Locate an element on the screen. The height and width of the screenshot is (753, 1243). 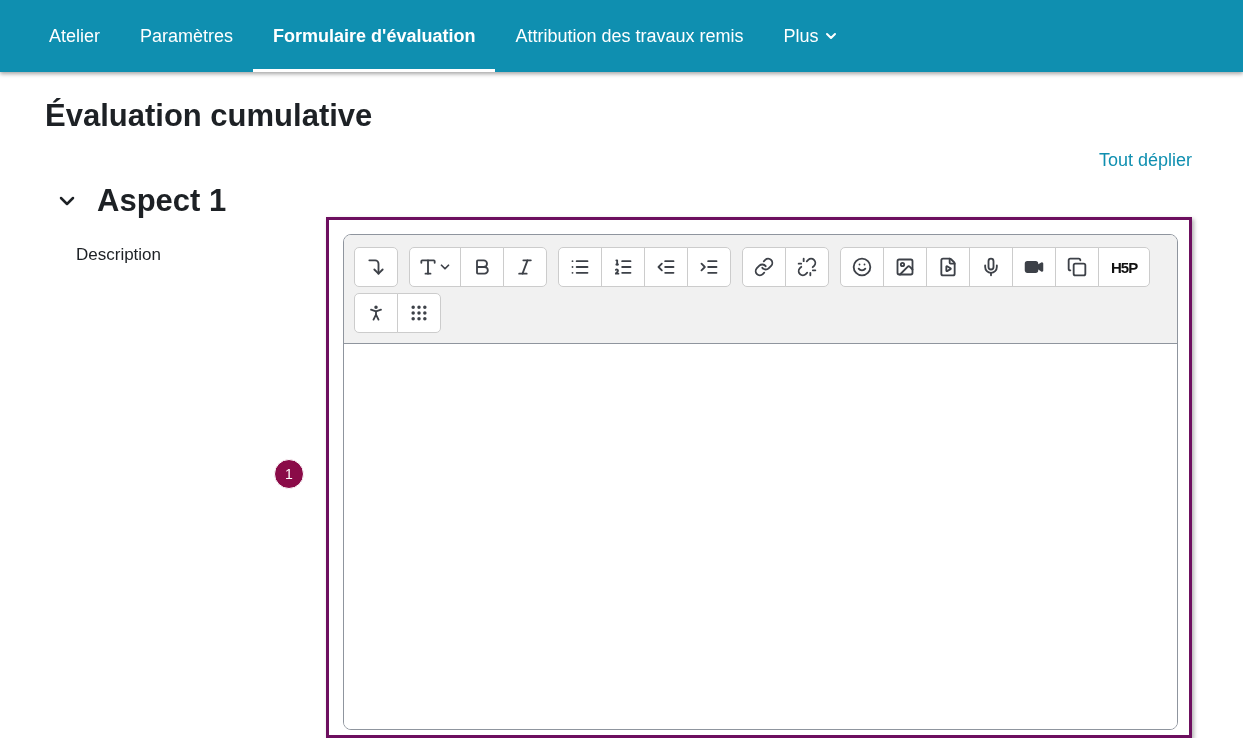
section-title: Aspect 1 is located at coordinates (162, 201).